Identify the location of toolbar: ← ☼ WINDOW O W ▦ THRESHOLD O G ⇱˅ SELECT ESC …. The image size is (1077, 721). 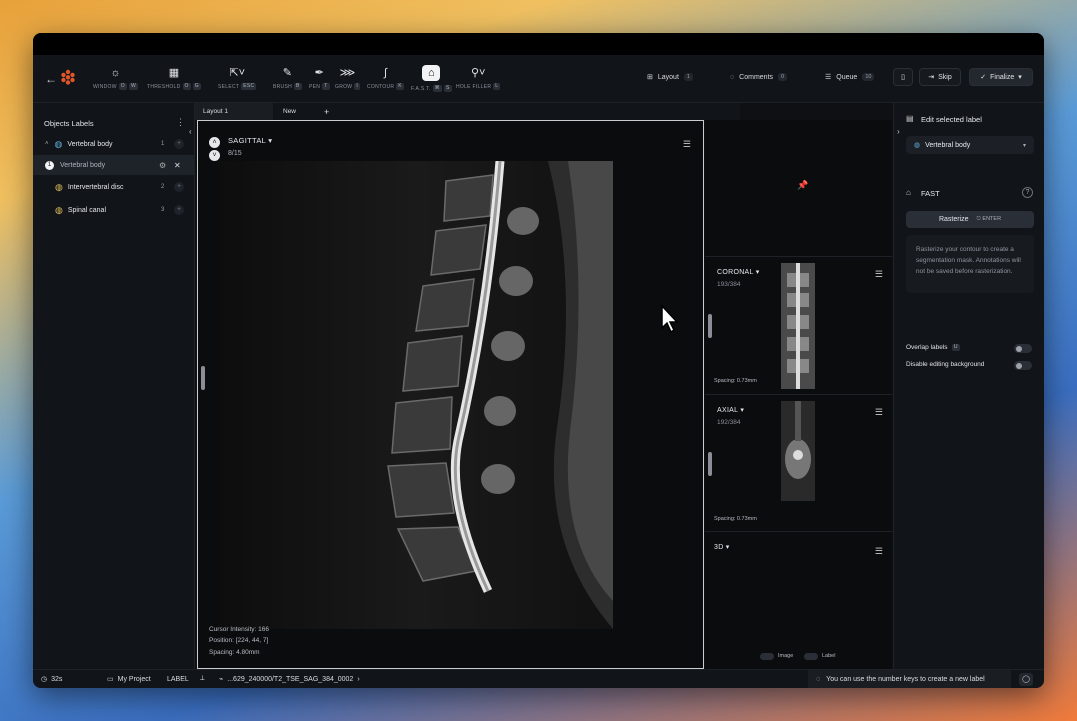
(538, 79).